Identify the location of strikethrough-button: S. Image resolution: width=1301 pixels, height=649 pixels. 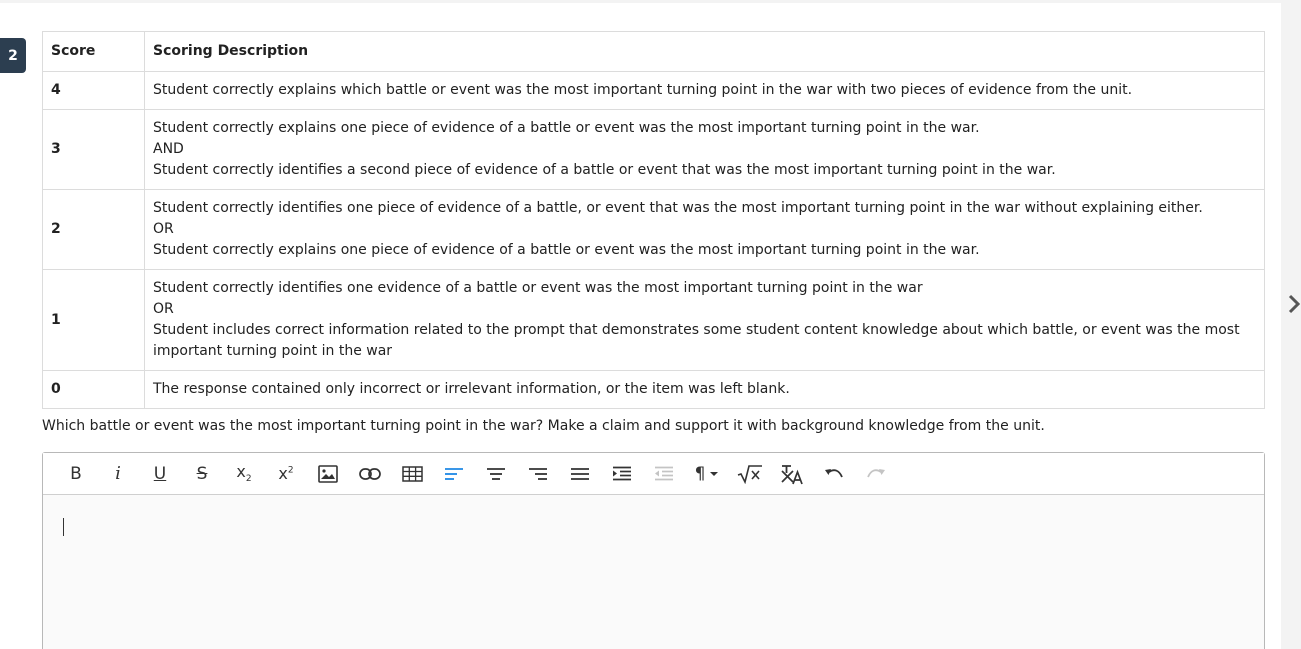
(202, 474).